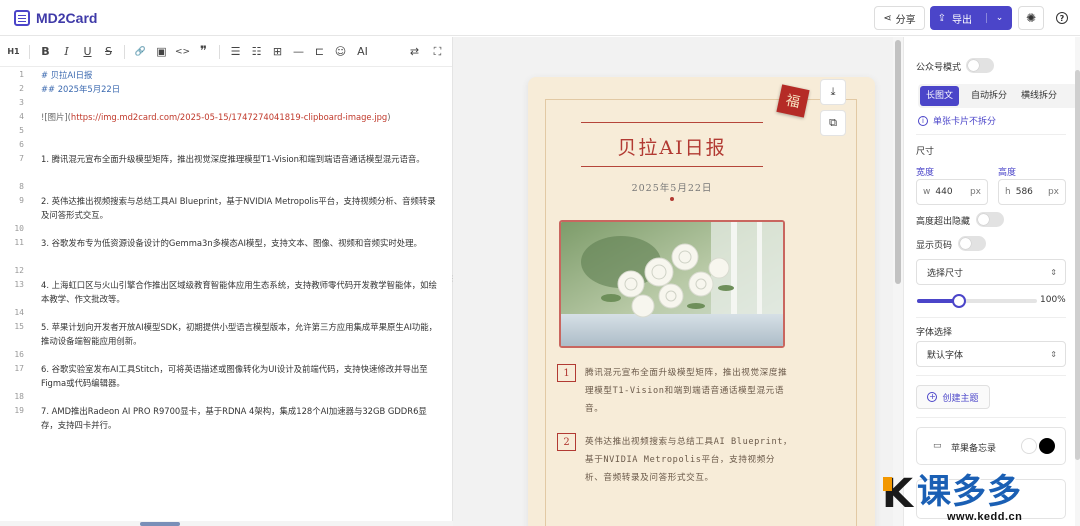 The image size is (1080, 526). I want to click on ai-button: AI, so click(362, 51).